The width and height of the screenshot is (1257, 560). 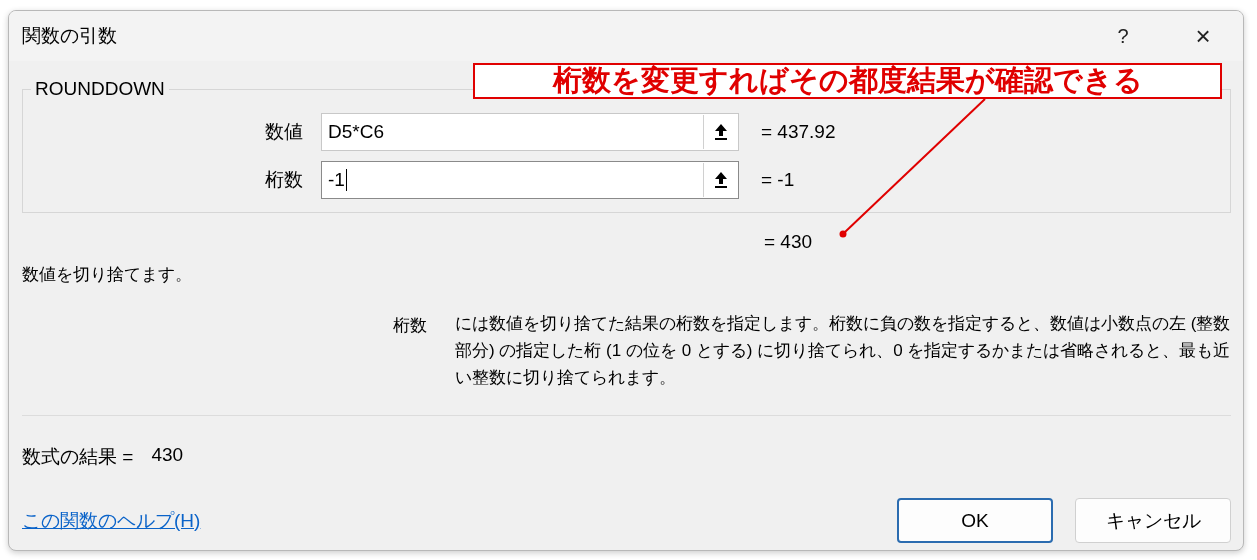 I want to click on argument-help-label: 桁数, so click(x=410, y=326).